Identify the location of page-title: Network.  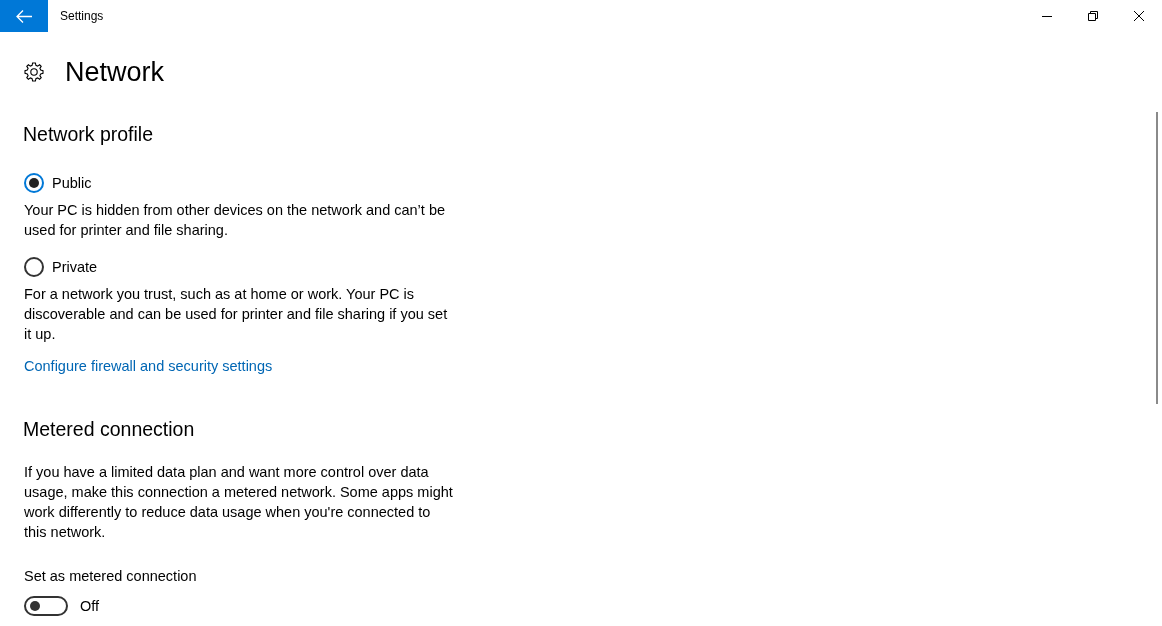
(115, 72).